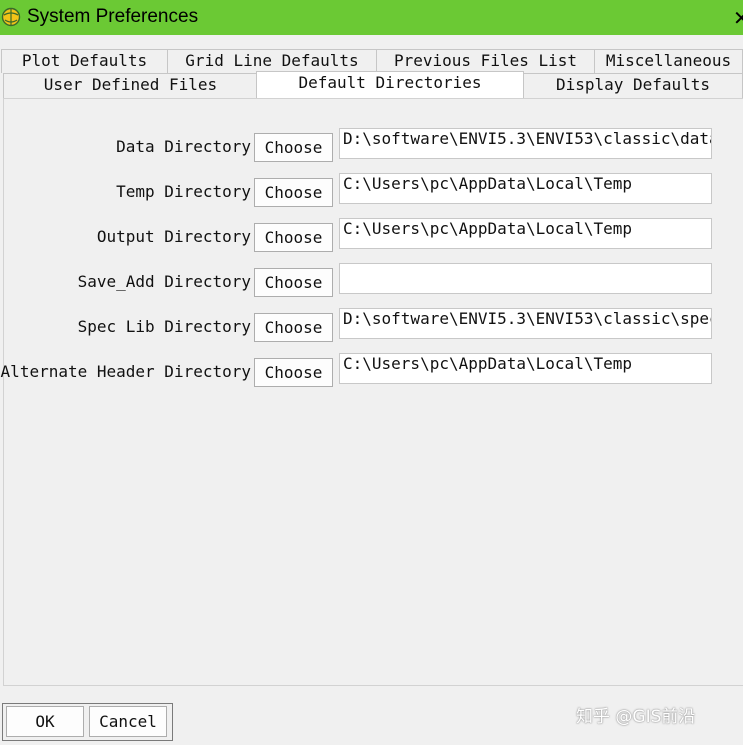  I want to click on spec-lib-directory-choose-button: Choose, so click(293, 327).